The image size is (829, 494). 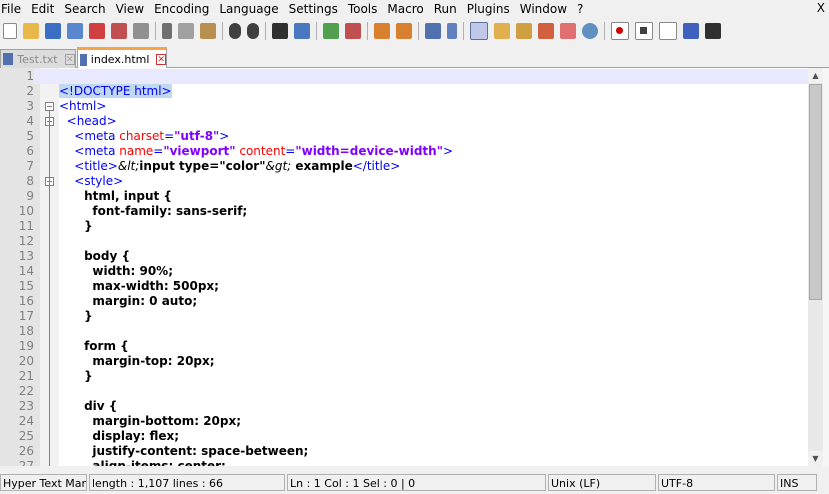 I want to click on code-line: 14 width: 90%;, so click(x=404, y=271).